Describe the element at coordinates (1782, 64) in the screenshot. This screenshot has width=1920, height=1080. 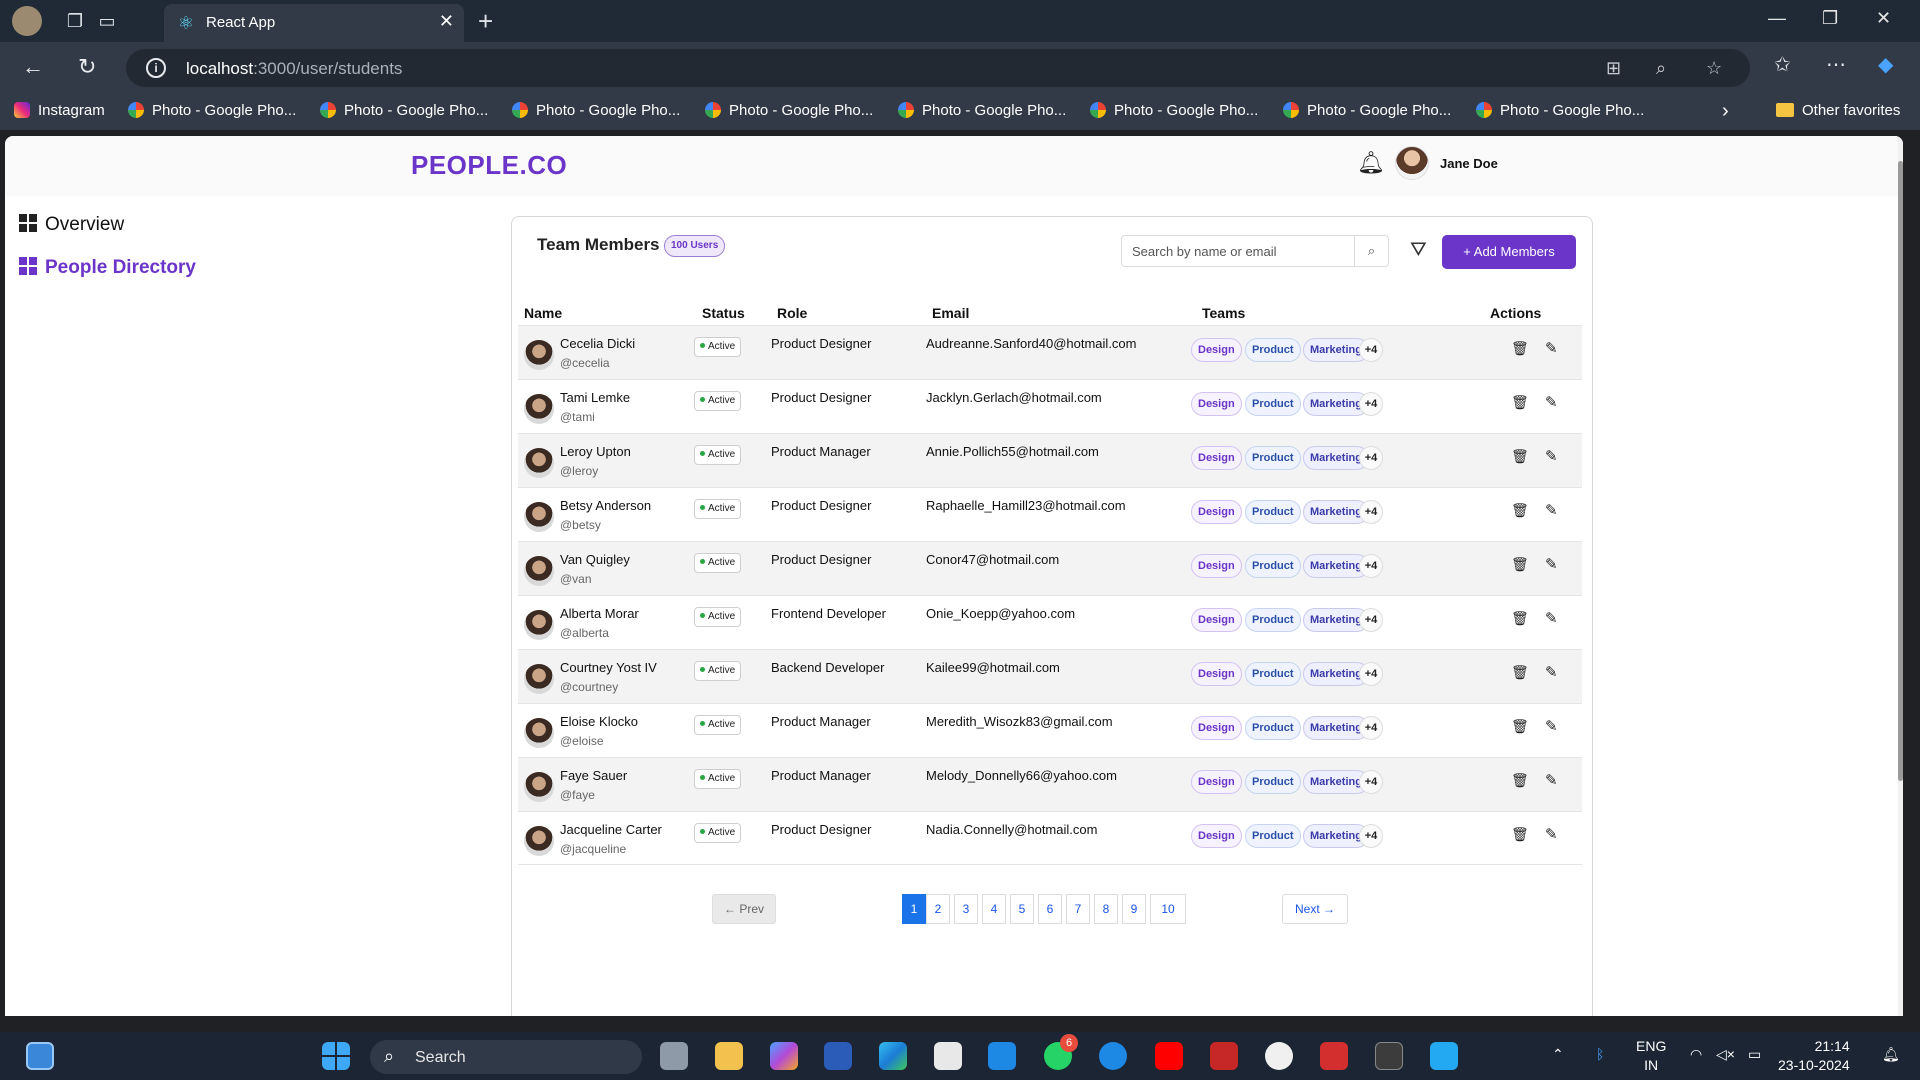
I see `favorites-icon: ✩` at that location.